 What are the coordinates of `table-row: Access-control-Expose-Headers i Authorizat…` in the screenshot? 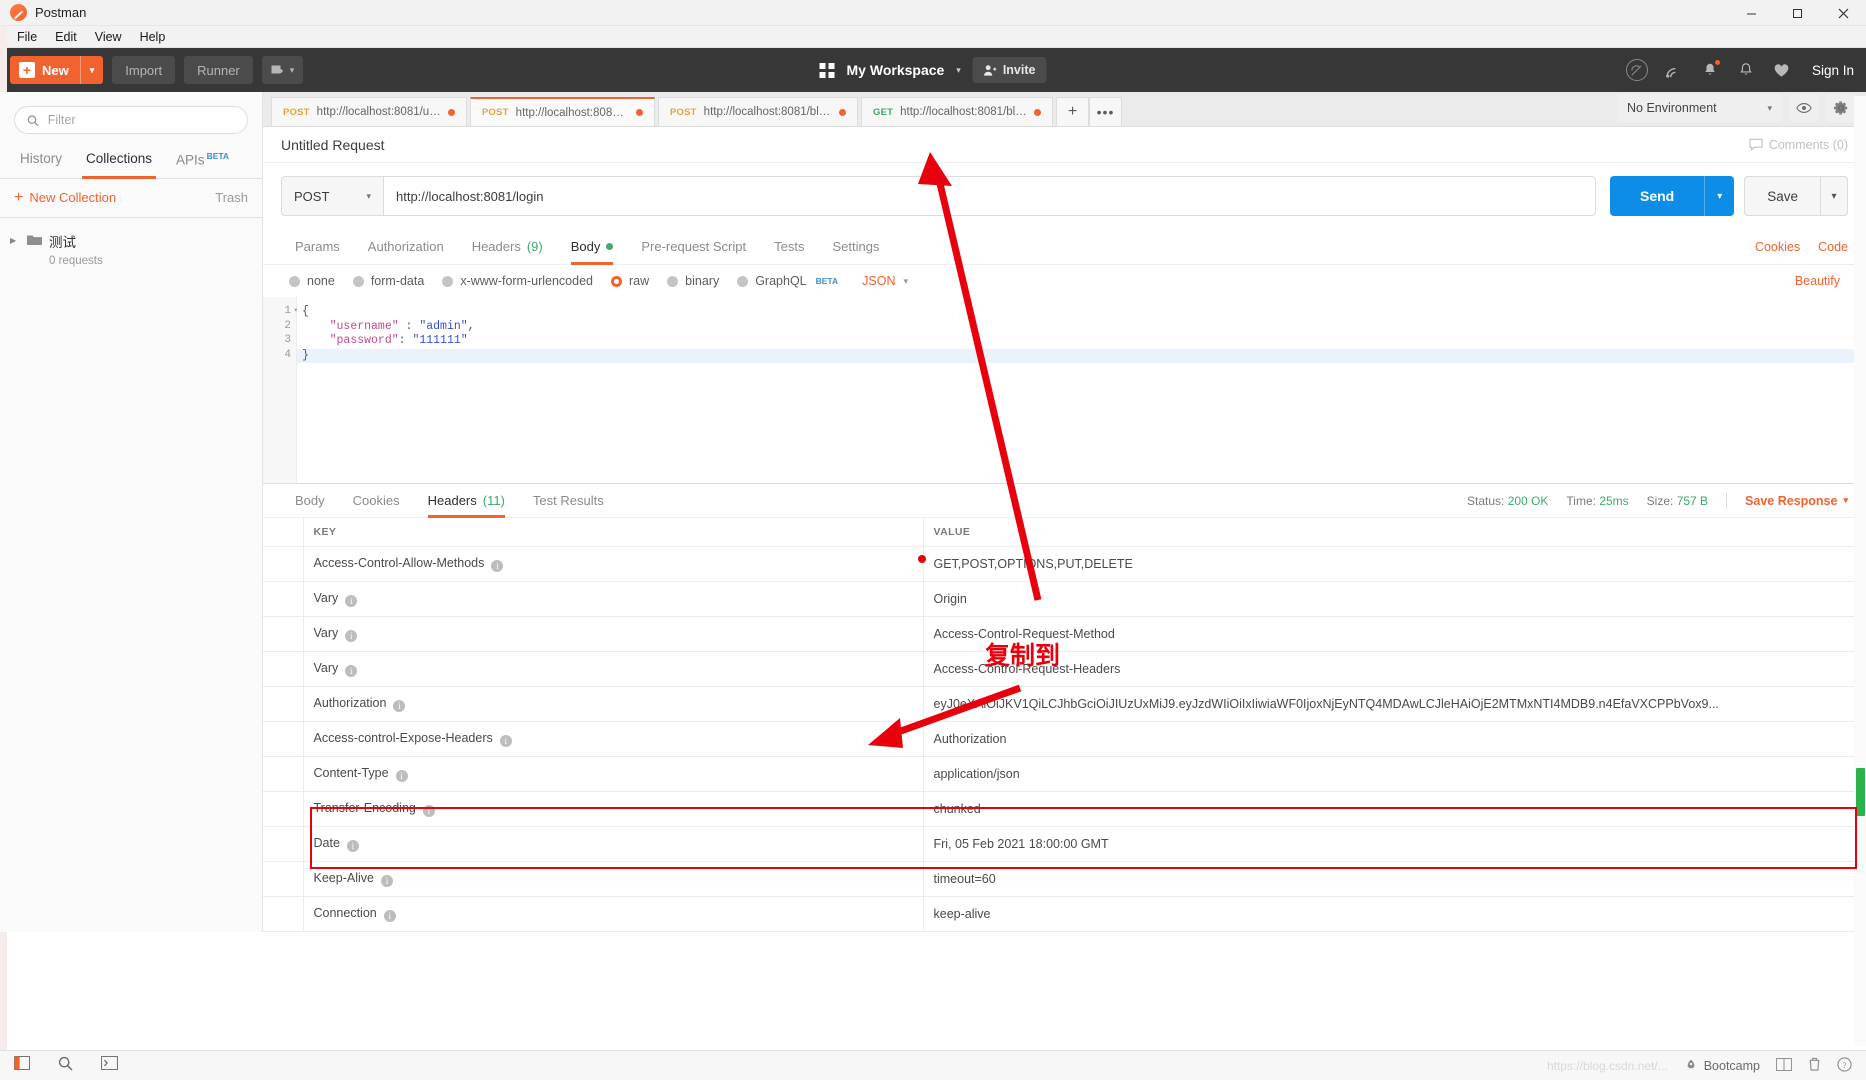 It's located at (1064, 739).